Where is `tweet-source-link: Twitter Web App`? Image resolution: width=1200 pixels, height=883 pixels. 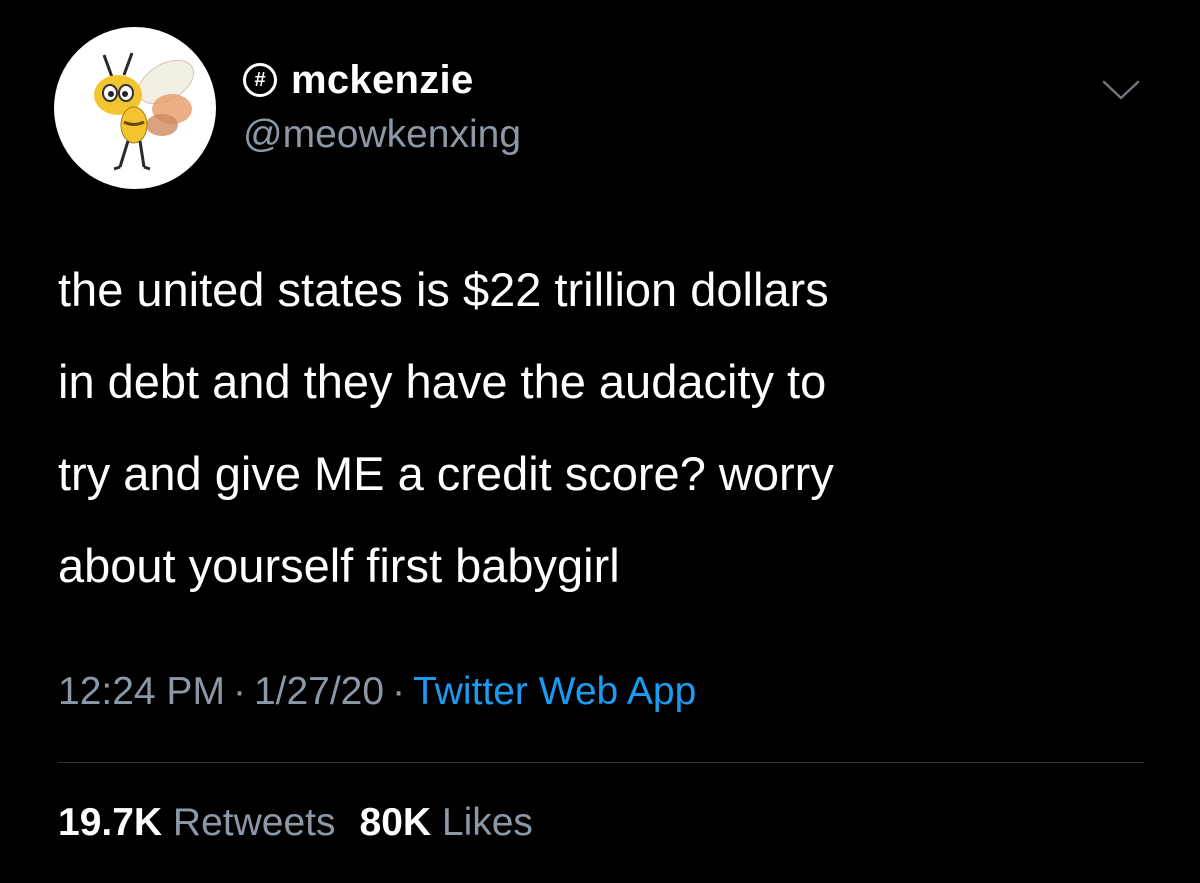
tweet-source-link: Twitter Web App is located at coordinates (554, 691).